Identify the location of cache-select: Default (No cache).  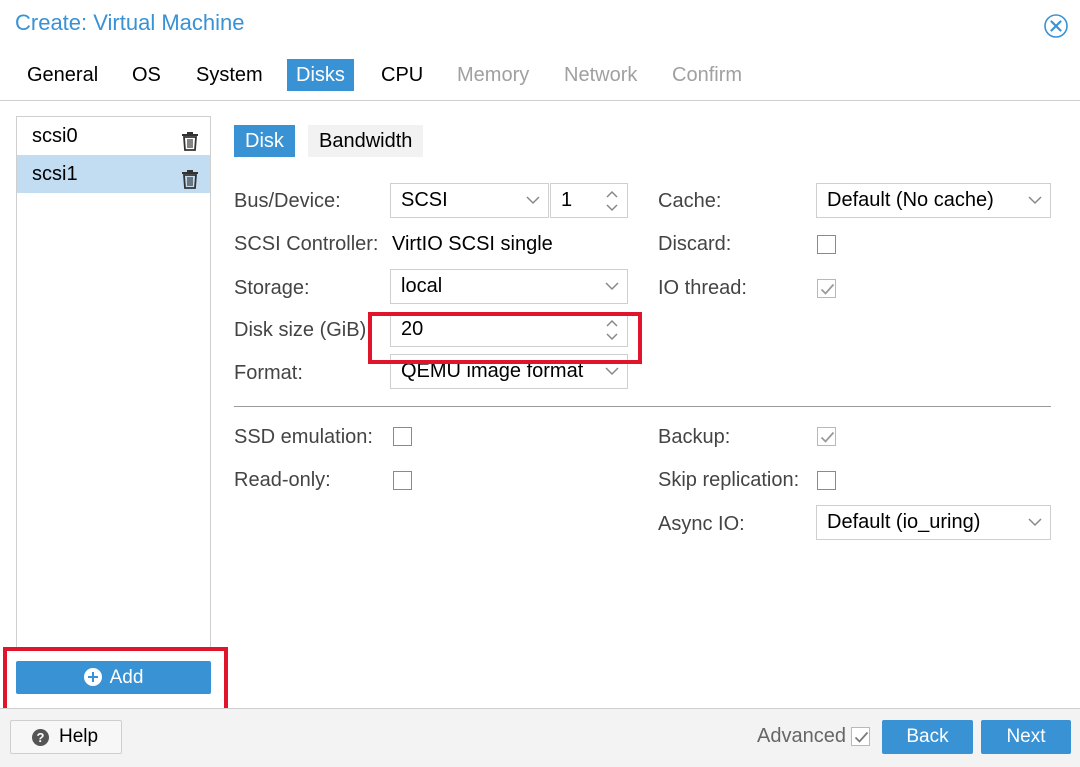
(933, 200).